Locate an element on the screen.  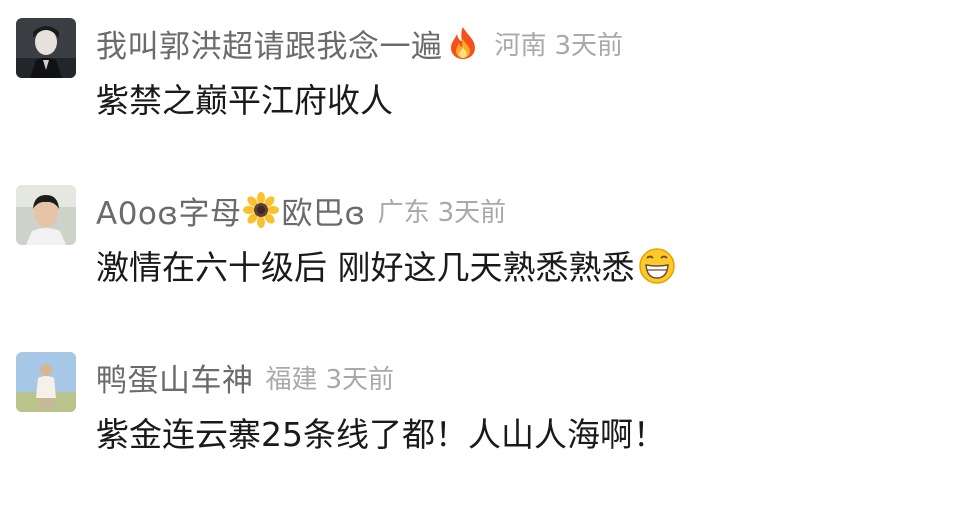
comment-text-content: 激情在六十级后 刚好这几天熟悉熟悉 is located at coordinates (365, 267).